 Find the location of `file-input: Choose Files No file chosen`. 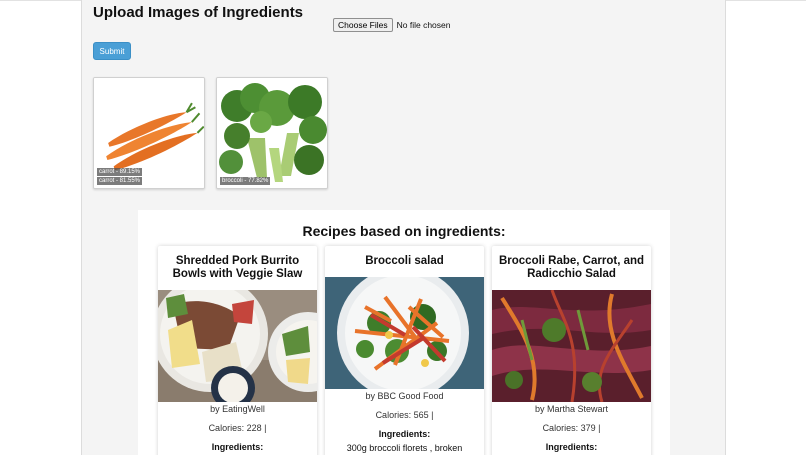

file-input: Choose Files No file chosen is located at coordinates (391, 25).